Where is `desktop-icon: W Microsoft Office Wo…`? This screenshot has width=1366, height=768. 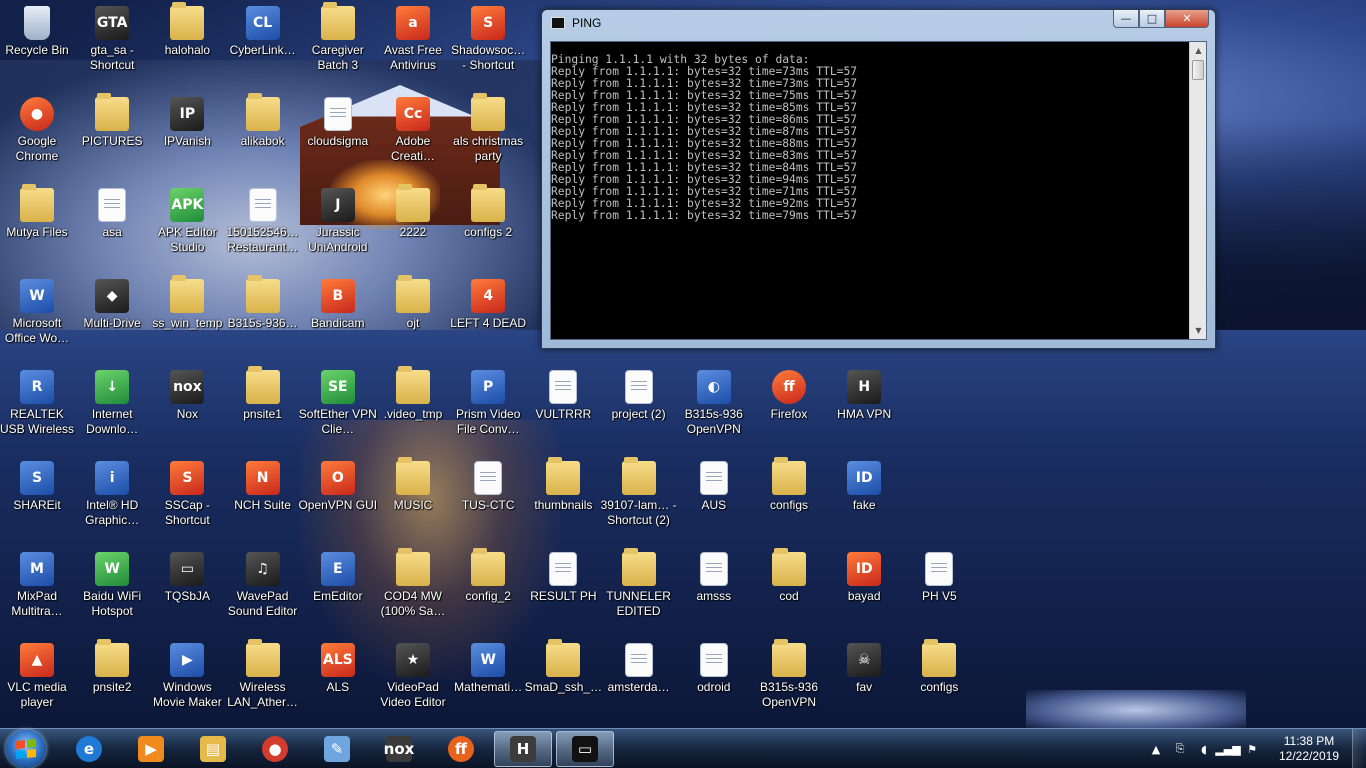
desktop-icon: W Microsoft Office Wo… is located at coordinates (37, 318).